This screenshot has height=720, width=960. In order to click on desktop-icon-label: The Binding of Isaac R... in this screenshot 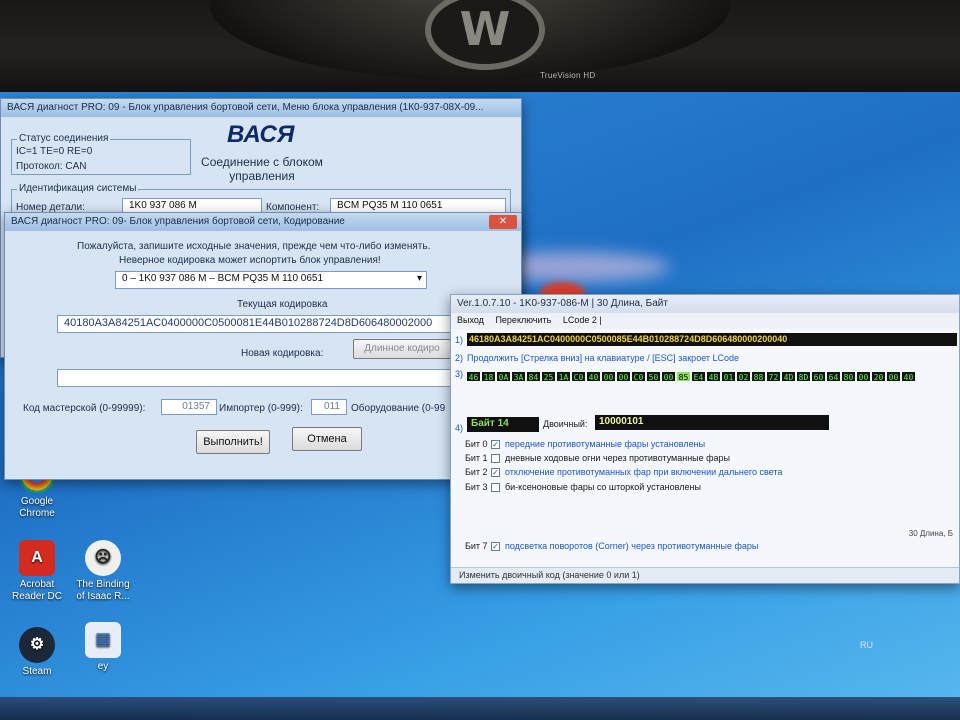, I will do `click(103, 590)`.